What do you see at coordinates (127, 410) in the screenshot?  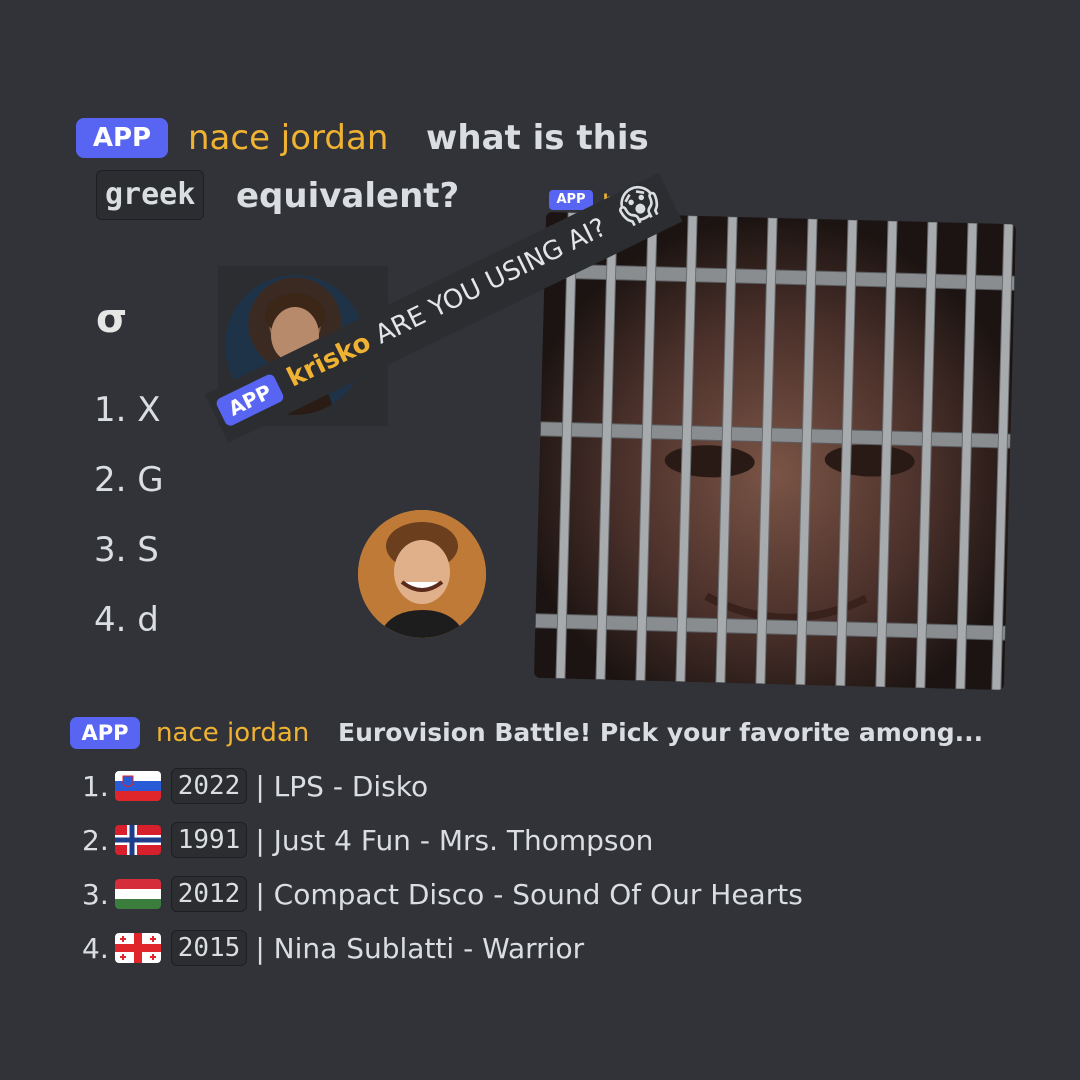 I see `option-1: 1. X` at bounding box center [127, 410].